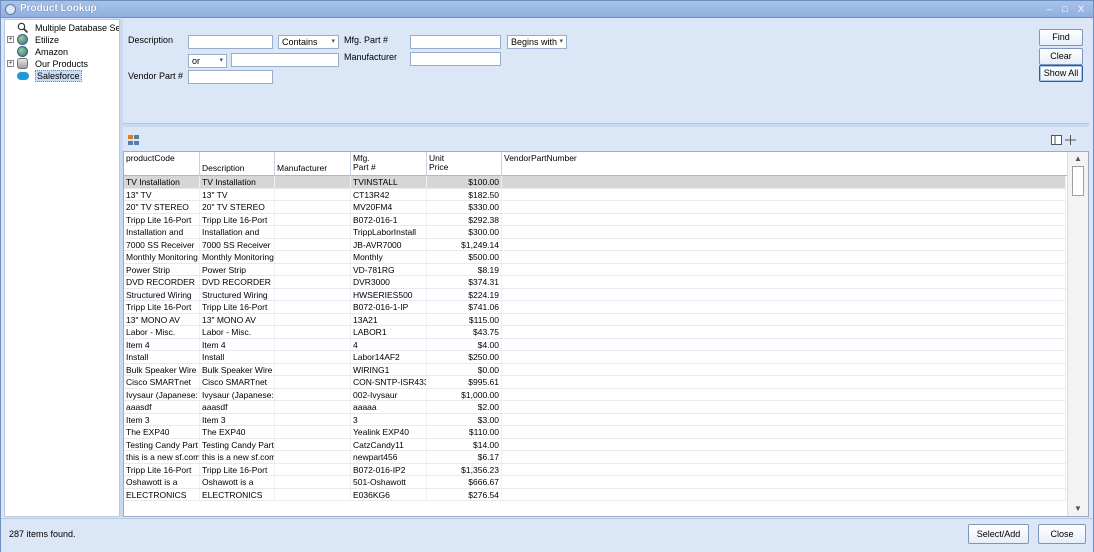 The width and height of the screenshot is (1094, 552). Describe the element at coordinates (237, 294) in the screenshot. I see `table-cell: Structured Wiring` at that location.